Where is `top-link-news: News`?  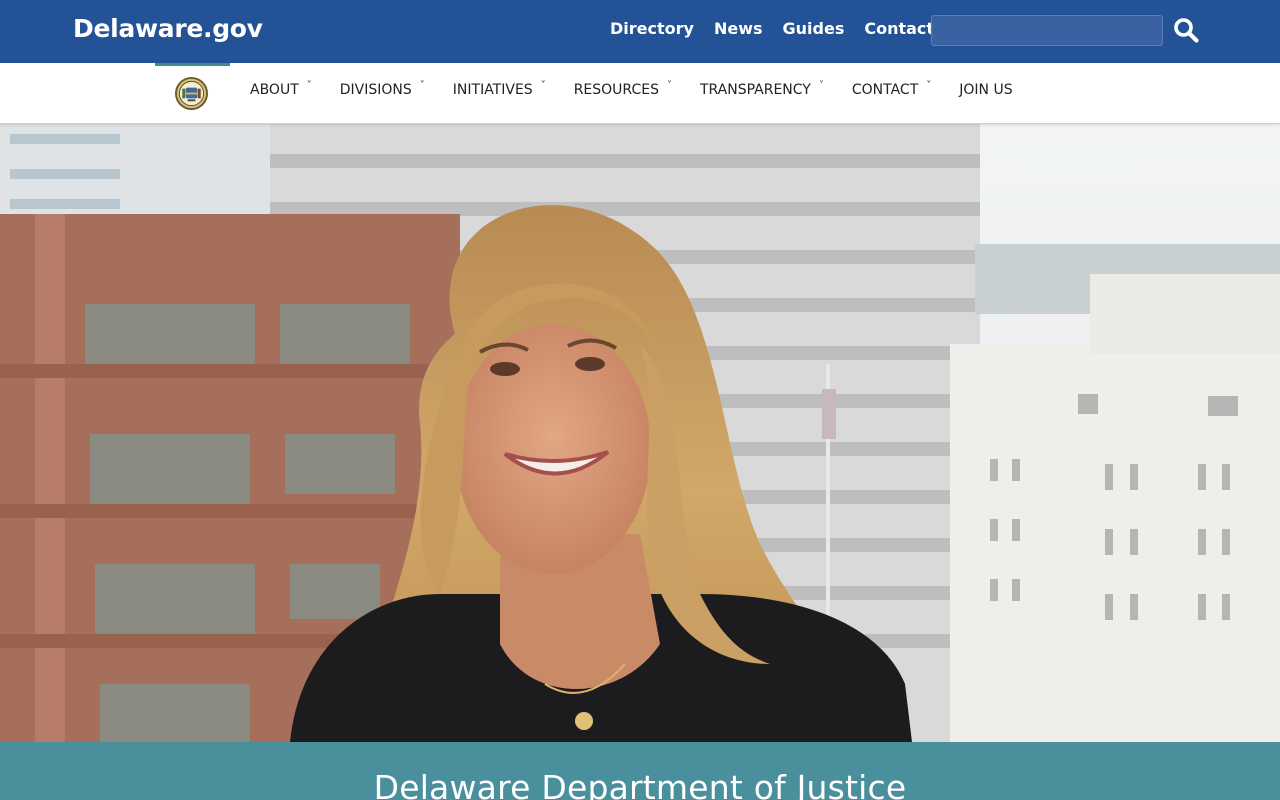
top-link-news: News is located at coordinates (738, 28).